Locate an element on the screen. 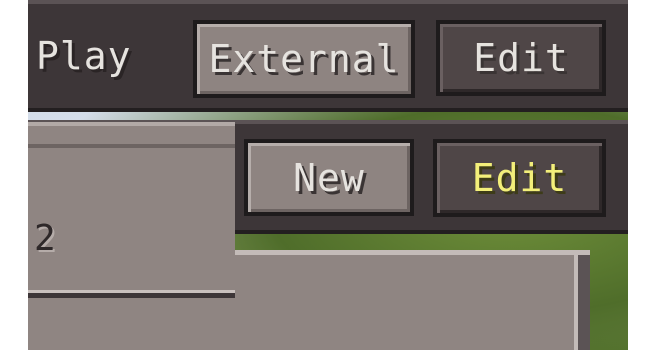 This screenshot has height=350, width=650. edit-button-top: Edit is located at coordinates (521, 58).